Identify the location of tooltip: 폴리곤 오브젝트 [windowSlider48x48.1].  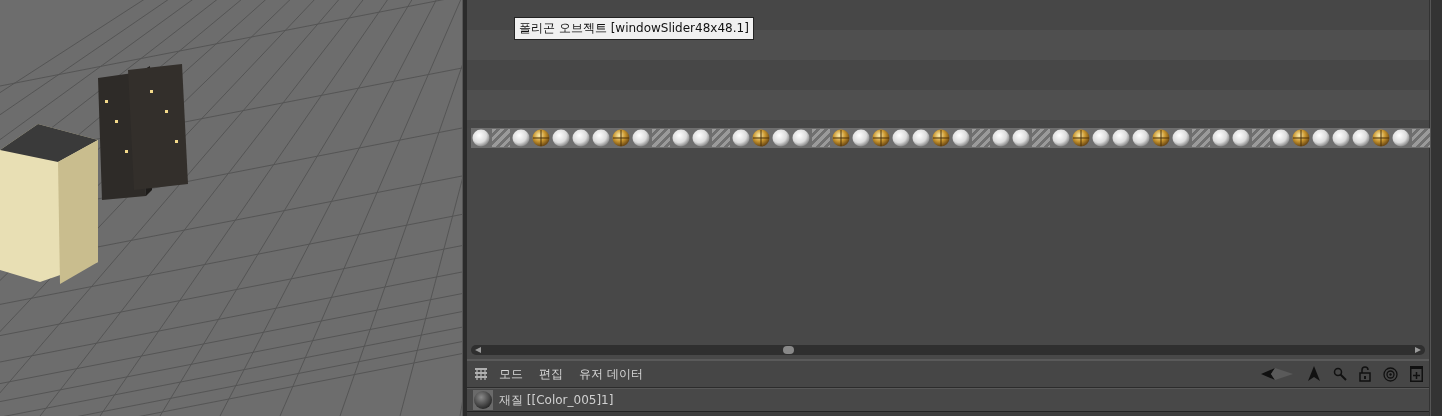
(634, 28).